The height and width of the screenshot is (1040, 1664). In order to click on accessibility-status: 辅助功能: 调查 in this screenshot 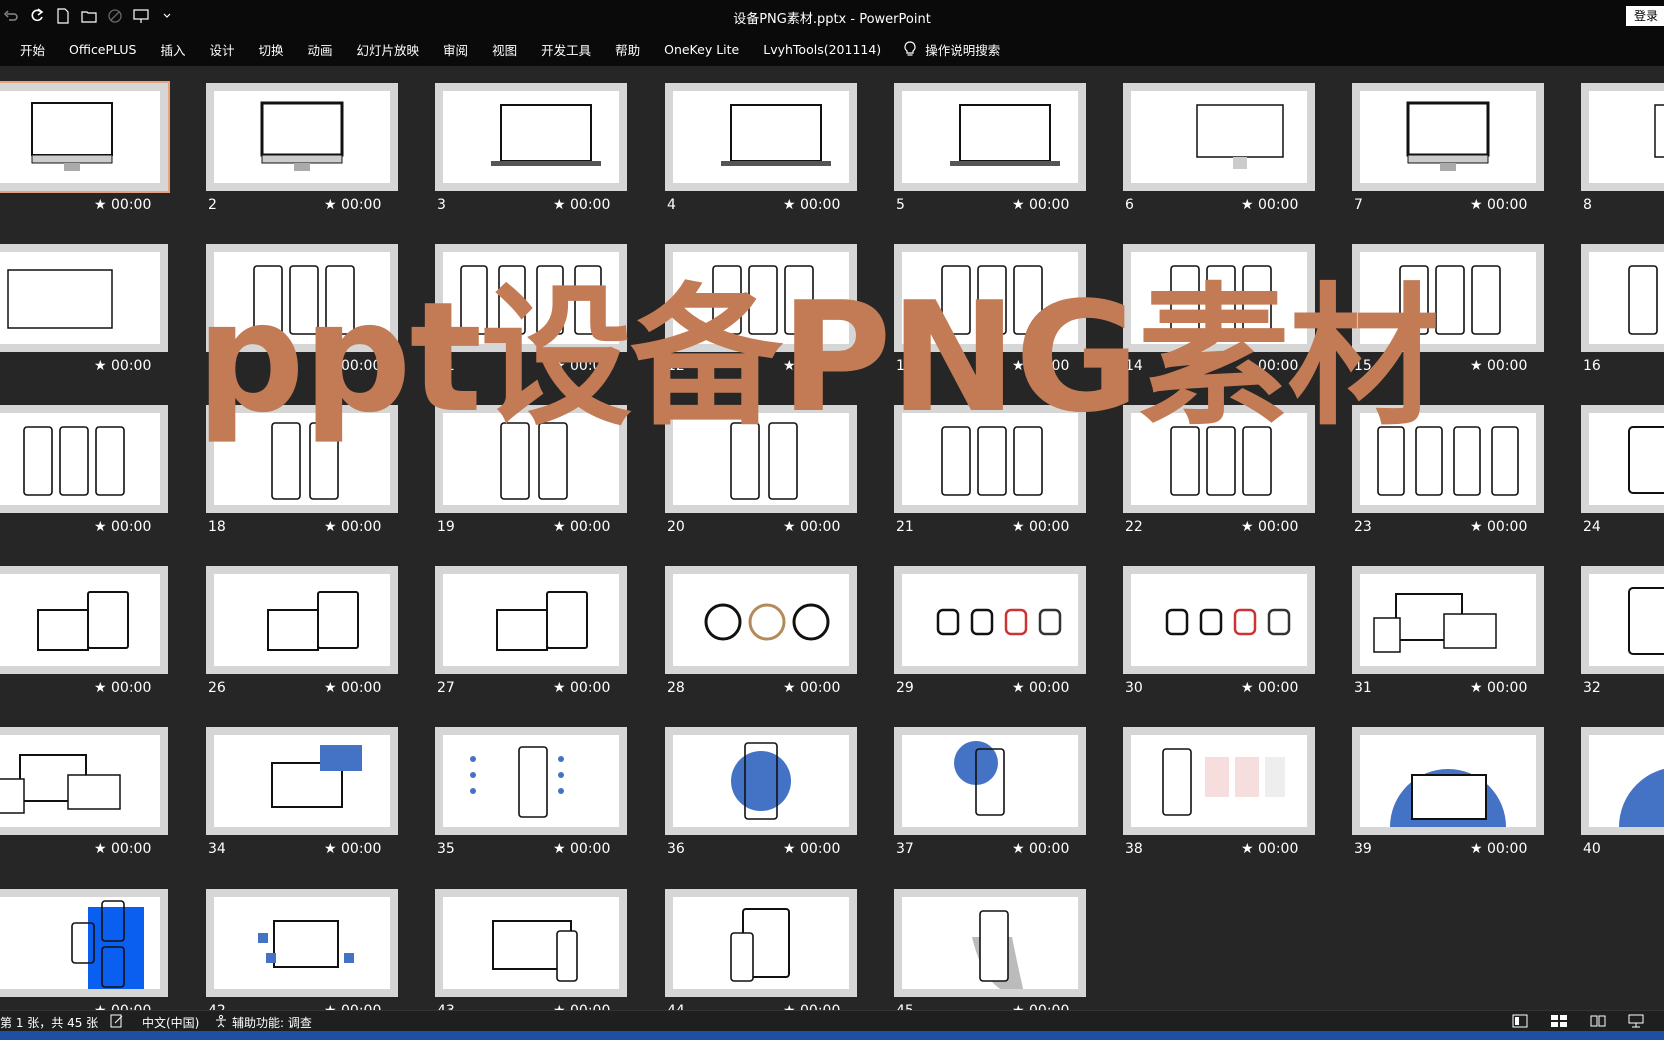, I will do `click(272, 1022)`.